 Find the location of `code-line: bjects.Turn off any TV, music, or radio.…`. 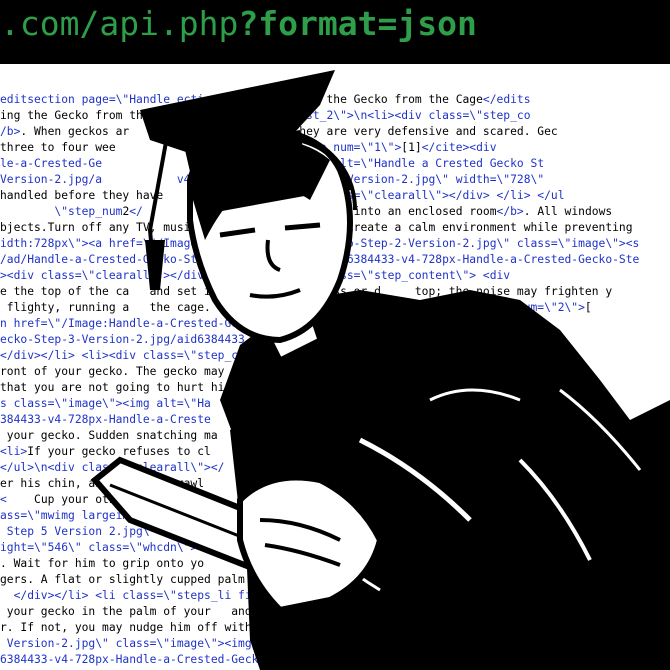

code-line: bjects.Turn off any TV, music, or radio.… is located at coordinates (316, 228).